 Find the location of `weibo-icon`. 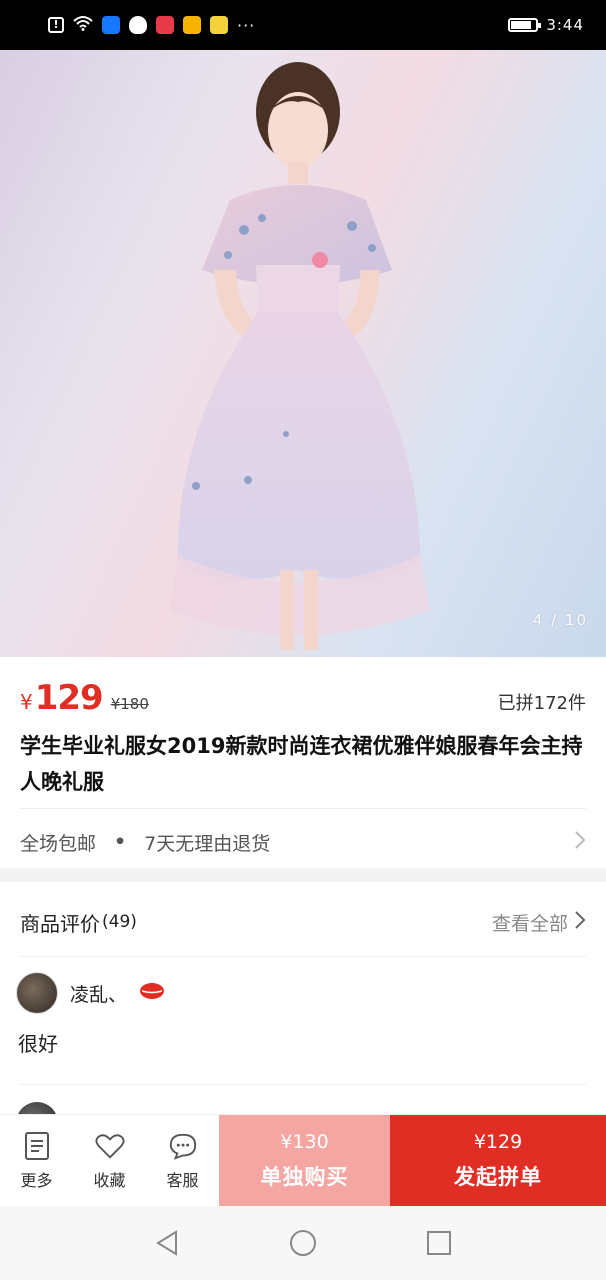

weibo-icon is located at coordinates (192, 25).